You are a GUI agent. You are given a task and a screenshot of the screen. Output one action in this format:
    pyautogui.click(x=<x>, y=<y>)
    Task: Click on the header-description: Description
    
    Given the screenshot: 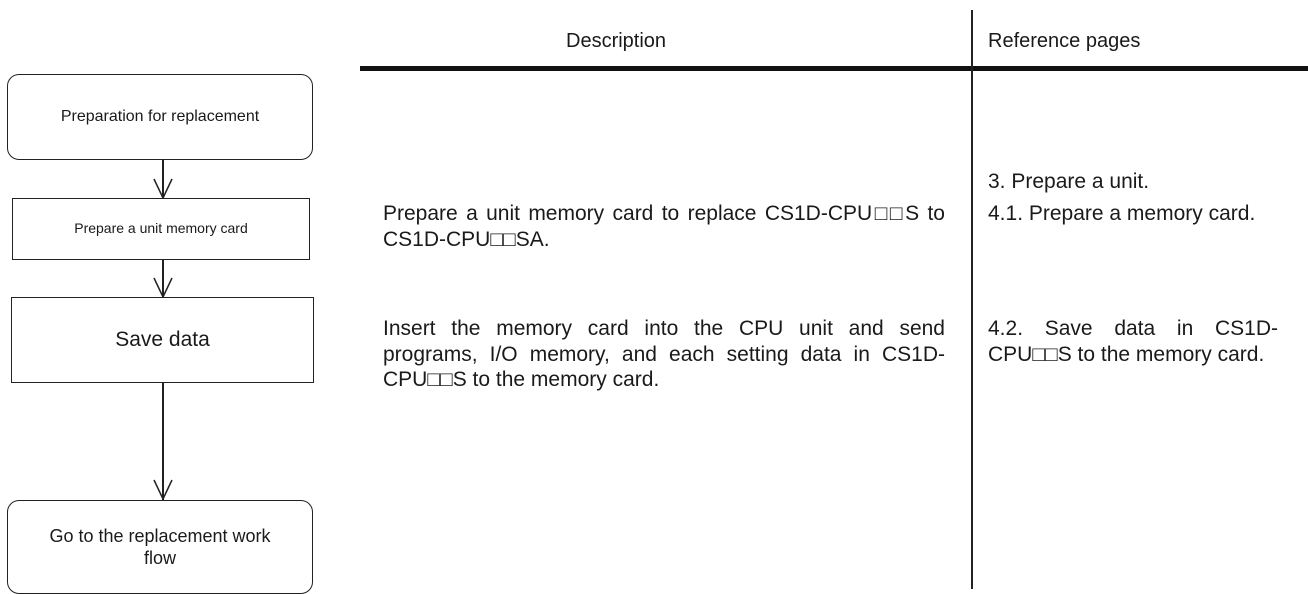 What is the action you would take?
    pyautogui.click(x=616, y=41)
    